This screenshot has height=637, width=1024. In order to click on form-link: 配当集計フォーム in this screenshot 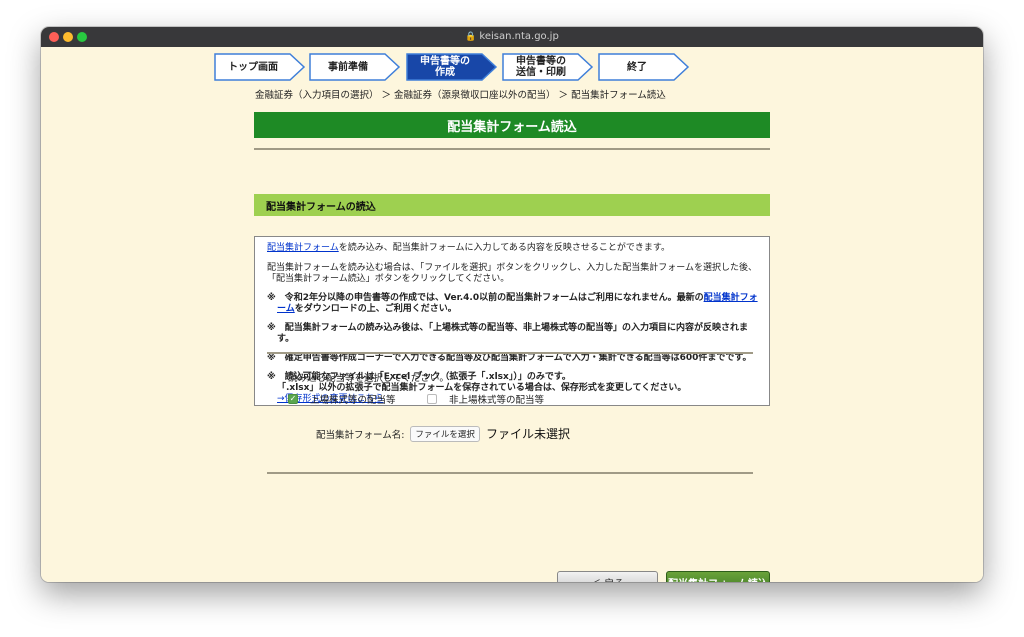, I will do `click(303, 248)`.